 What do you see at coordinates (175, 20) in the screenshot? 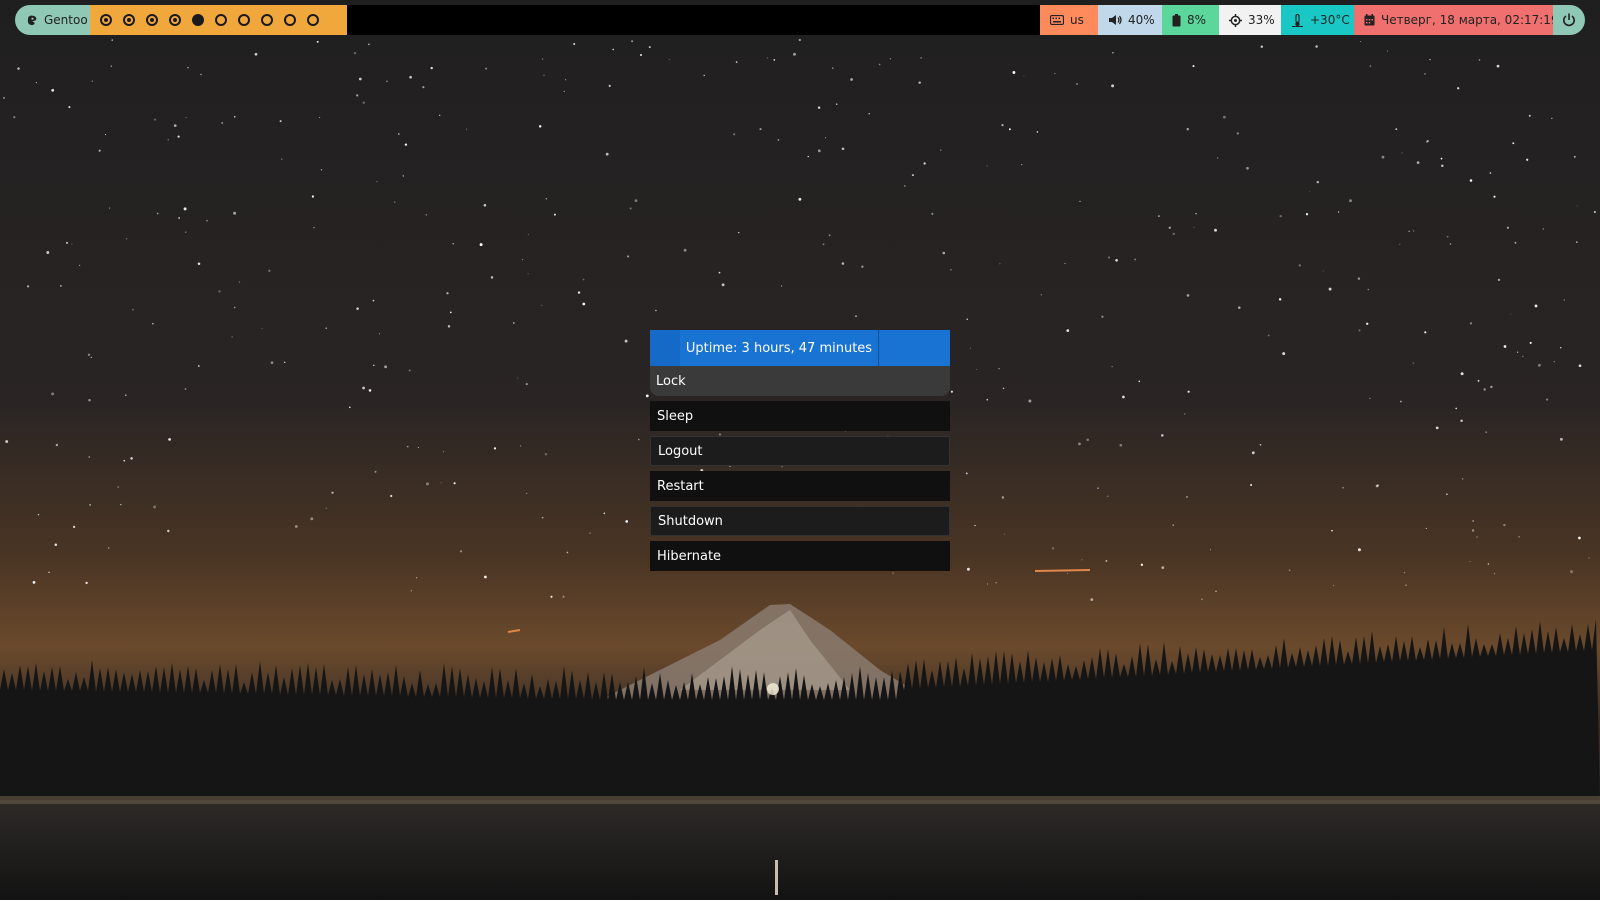
I see `workspace-4-button` at bounding box center [175, 20].